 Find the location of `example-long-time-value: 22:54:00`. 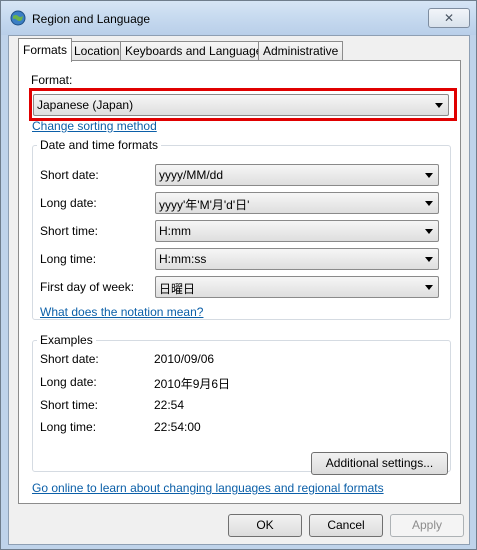

example-long-time-value: 22:54:00 is located at coordinates (177, 427).